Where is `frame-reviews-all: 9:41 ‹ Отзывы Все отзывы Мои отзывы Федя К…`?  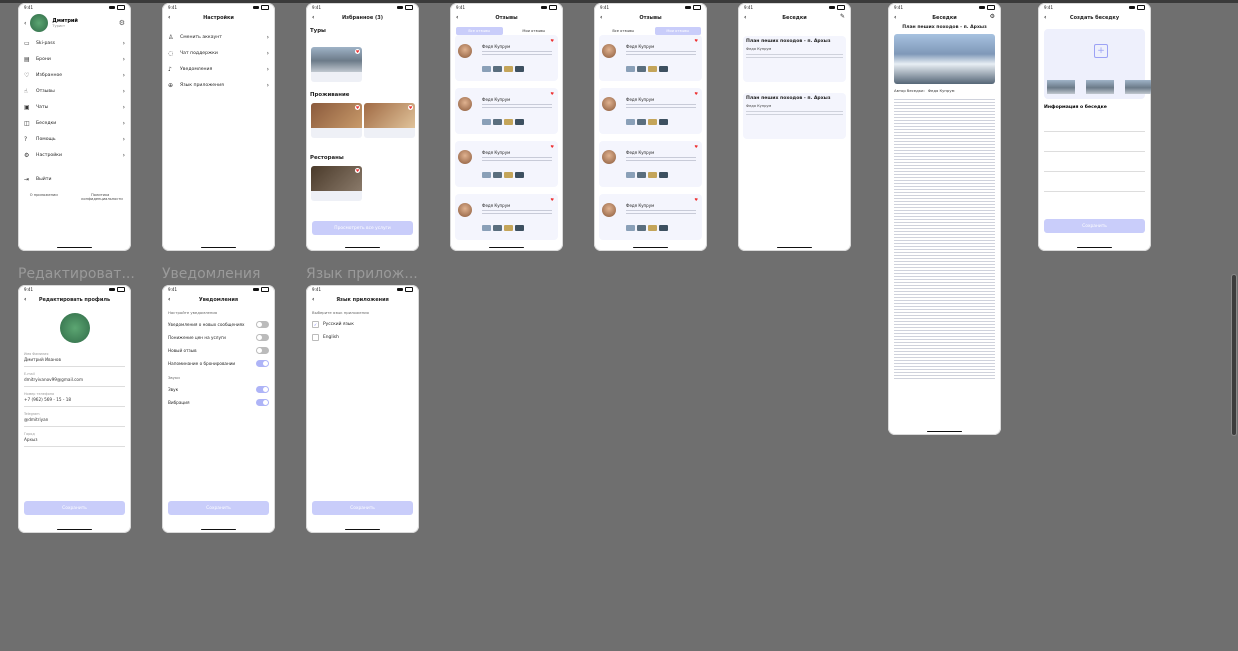
frame-reviews-all: 9:41 ‹ Отзывы Все отзывы Мои отзывы Федя К… is located at coordinates (506, 127).